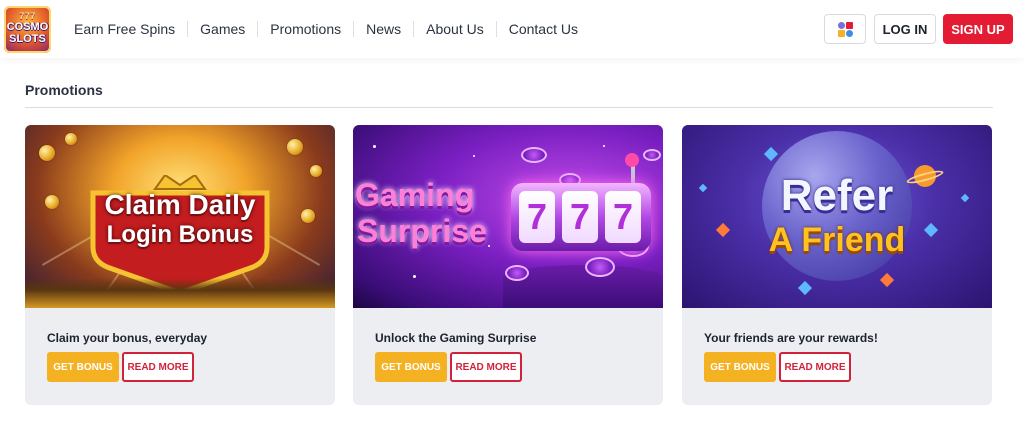 The width and height of the screenshot is (1024, 436). I want to click on nav-earn-free-spins: Earn Free Spins, so click(124, 29).